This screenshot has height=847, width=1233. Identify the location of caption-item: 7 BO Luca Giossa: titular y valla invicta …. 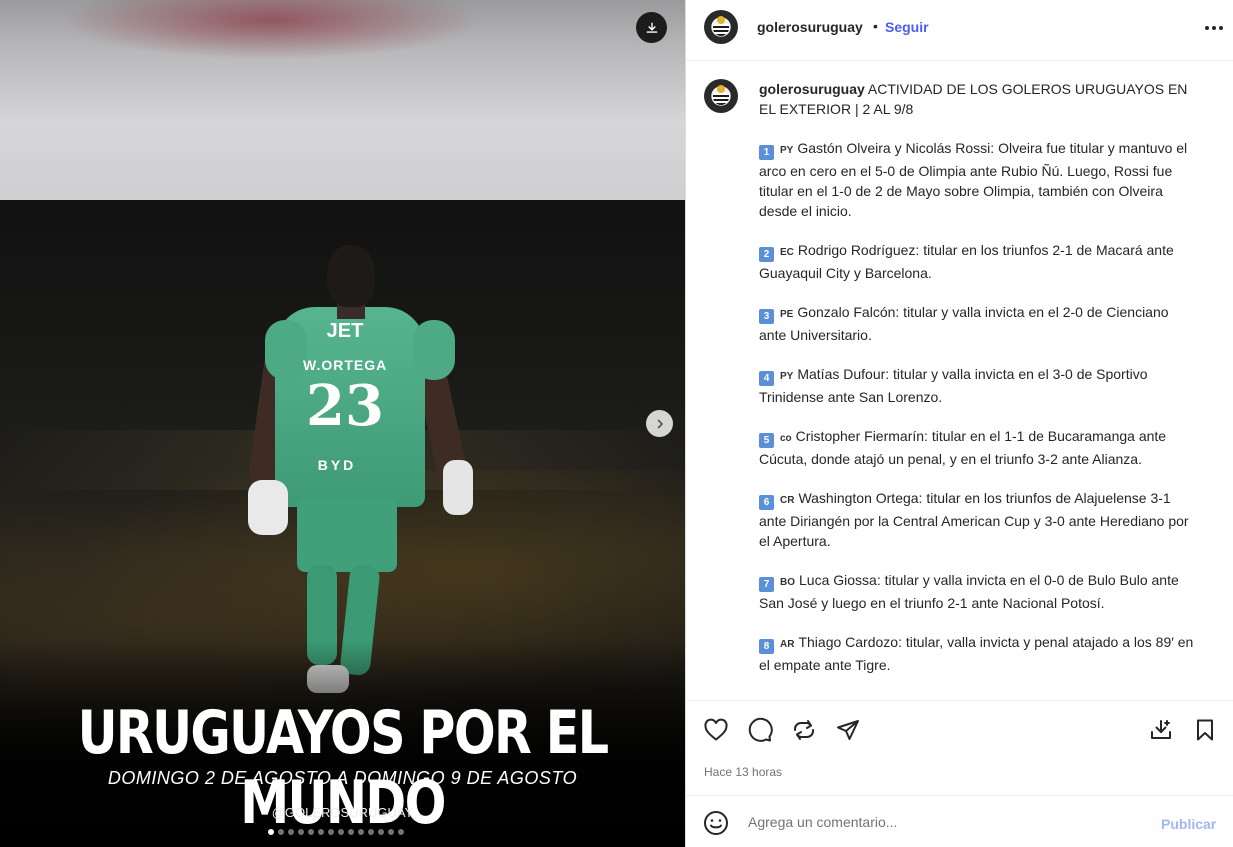
(979, 591).